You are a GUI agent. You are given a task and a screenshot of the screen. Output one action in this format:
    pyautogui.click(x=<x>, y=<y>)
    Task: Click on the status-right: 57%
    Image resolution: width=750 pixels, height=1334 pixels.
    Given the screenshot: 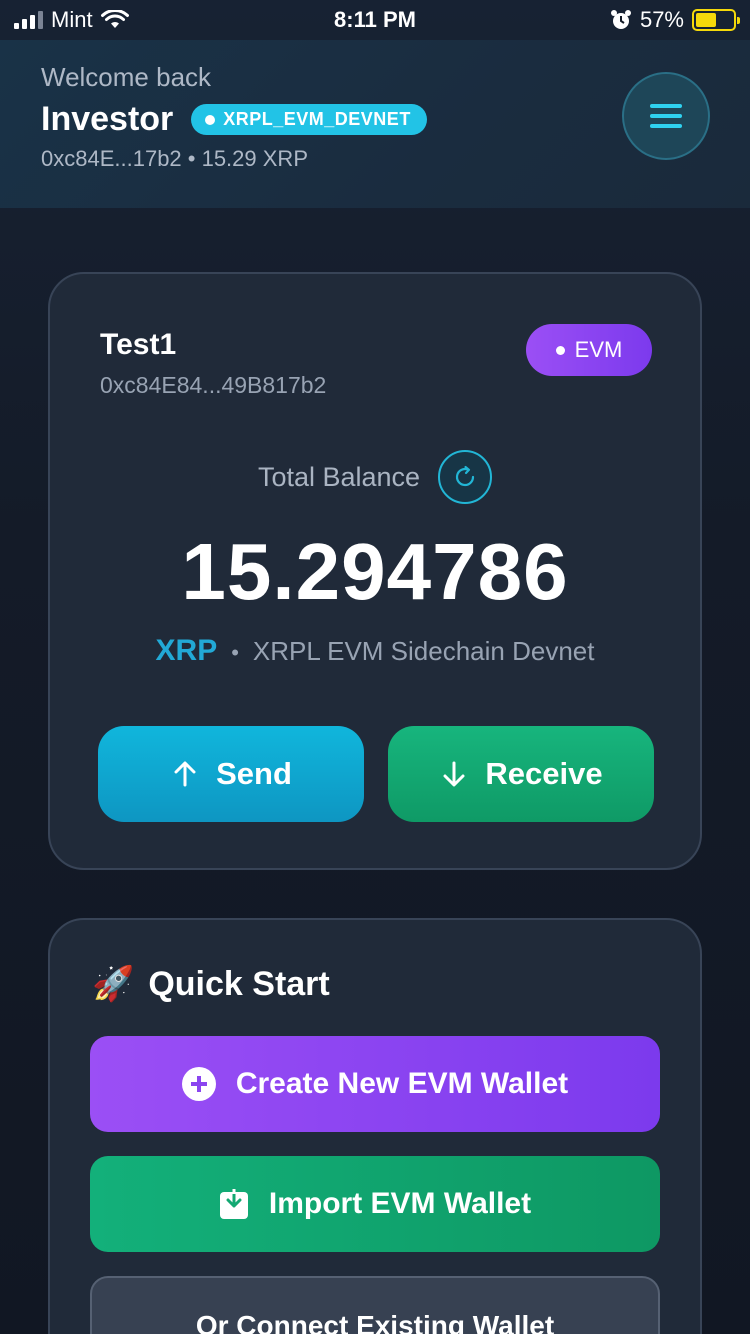 What is the action you would take?
    pyautogui.click(x=675, y=20)
    